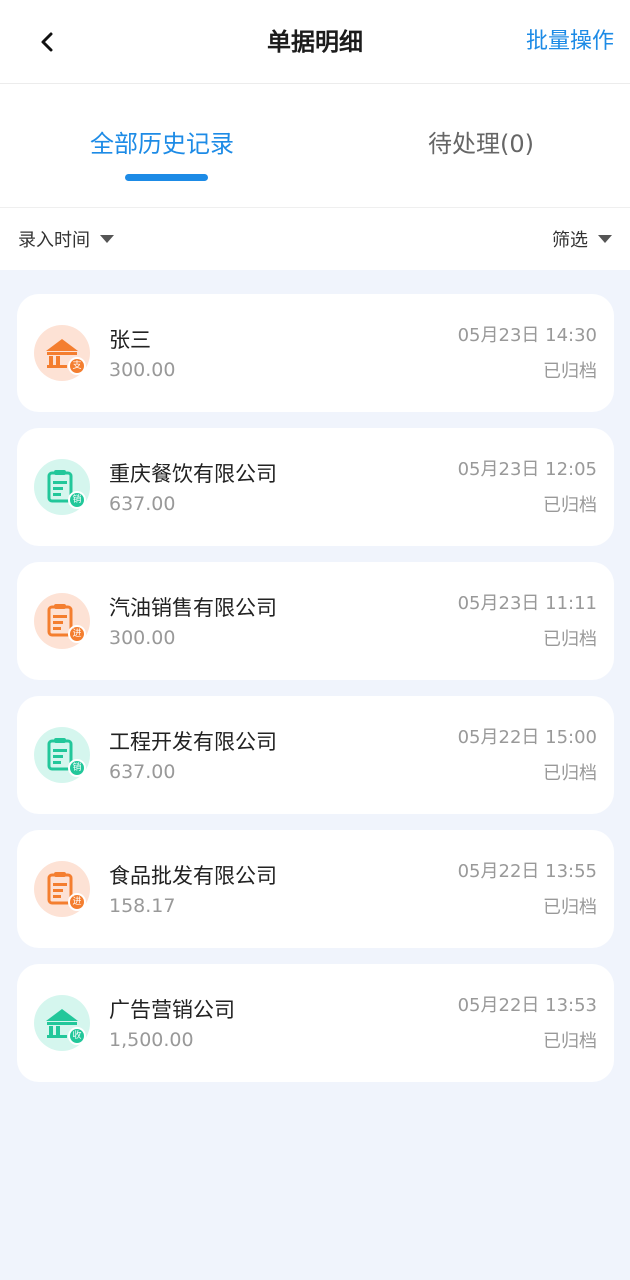  What do you see at coordinates (315, 1023) in the screenshot?
I see `record-card: 收 广告营销公司 1,500.00 05月22日 13:53 已归档` at bounding box center [315, 1023].